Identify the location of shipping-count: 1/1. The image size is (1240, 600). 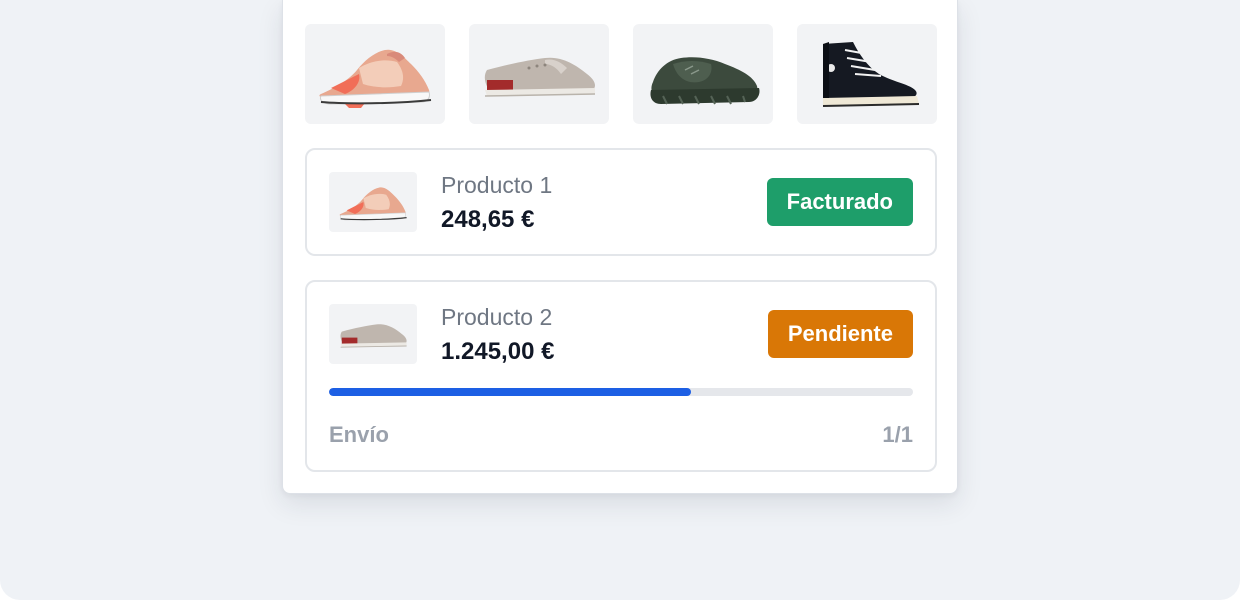
(897, 434).